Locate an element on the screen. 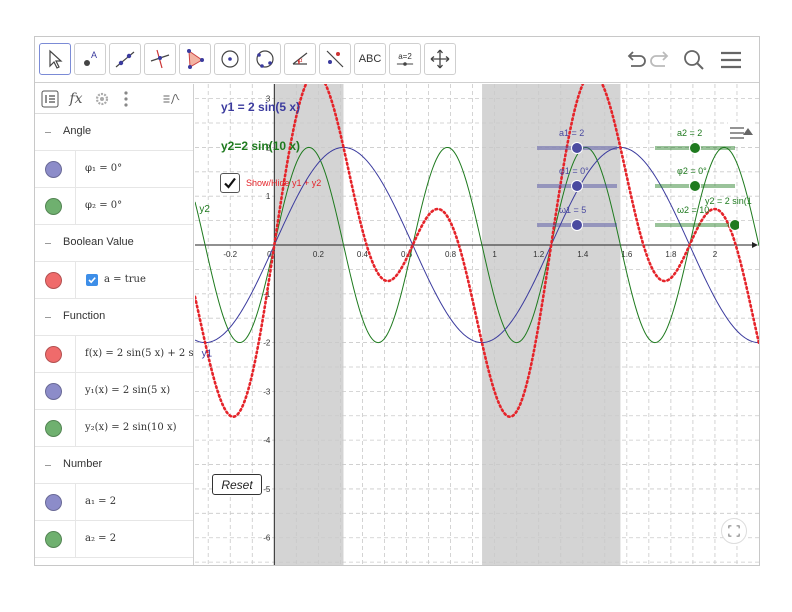 The width and height of the screenshot is (792, 612). redo-icon is located at coordinates (659, 59).